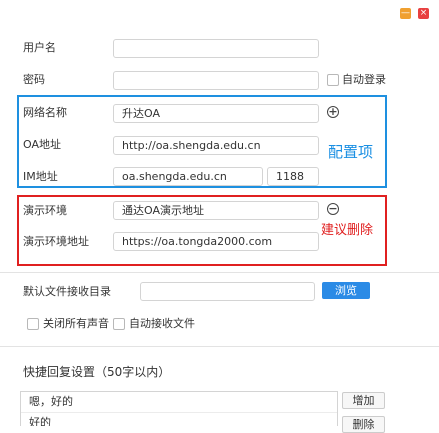 This screenshot has width=439, height=433. Describe the element at coordinates (216, 113) in the screenshot. I see `network-name-input: 升达OA` at that location.